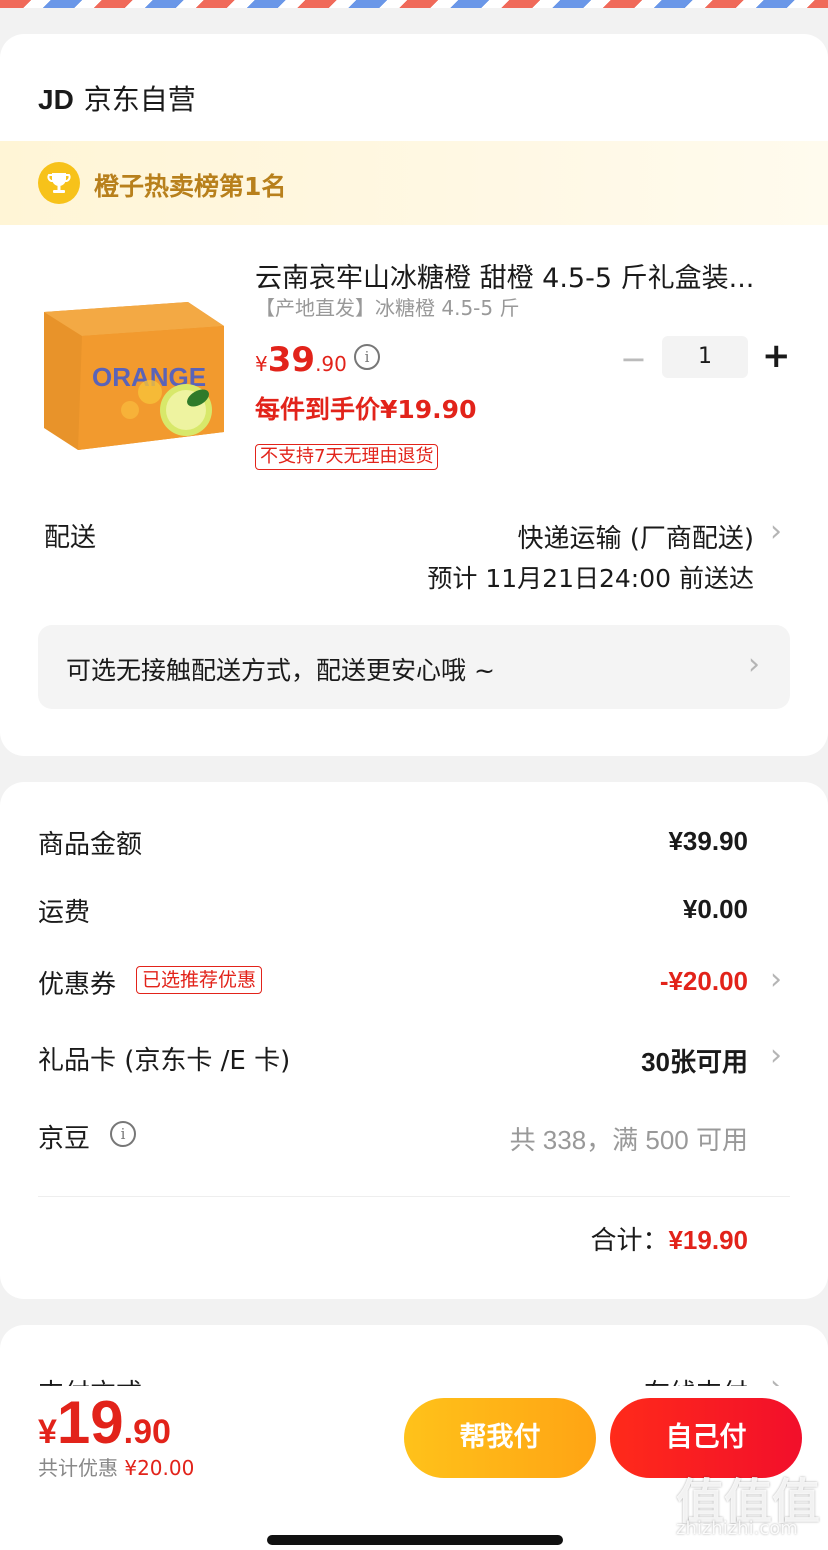 This screenshot has height=1550, width=828. I want to click on total-label: 合计：, so click(629, 1241).